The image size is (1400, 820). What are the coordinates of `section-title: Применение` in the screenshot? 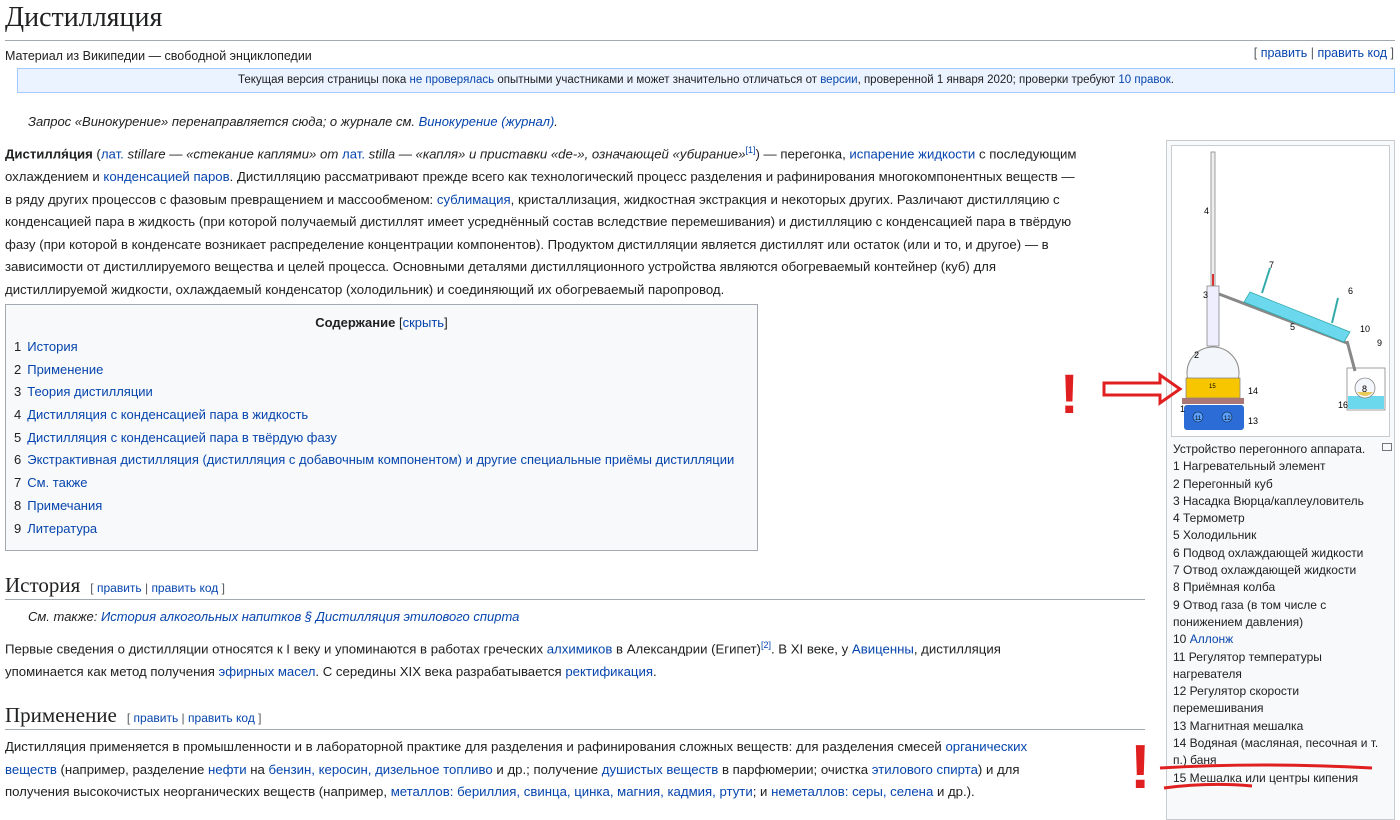 It's located at (61, 715).